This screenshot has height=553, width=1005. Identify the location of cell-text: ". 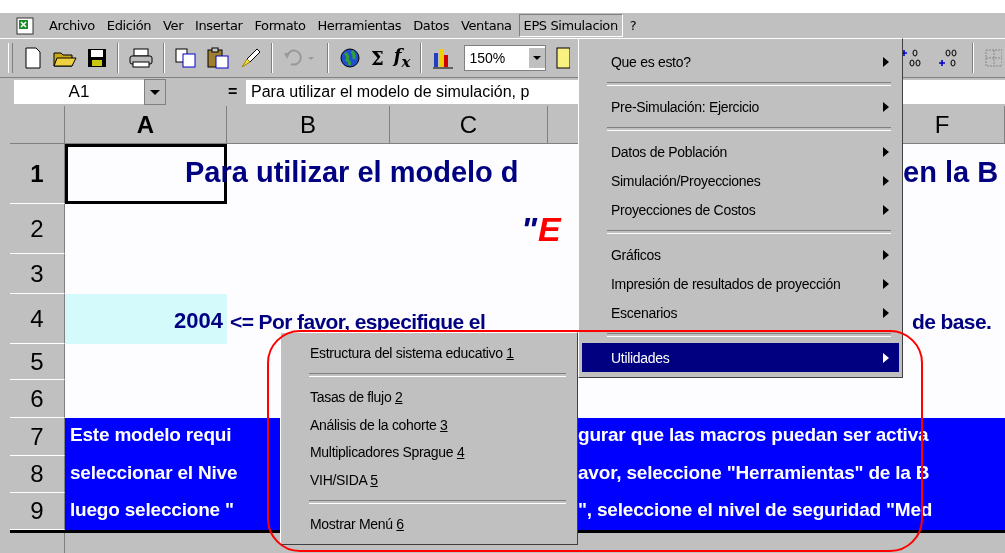
(529, 229).